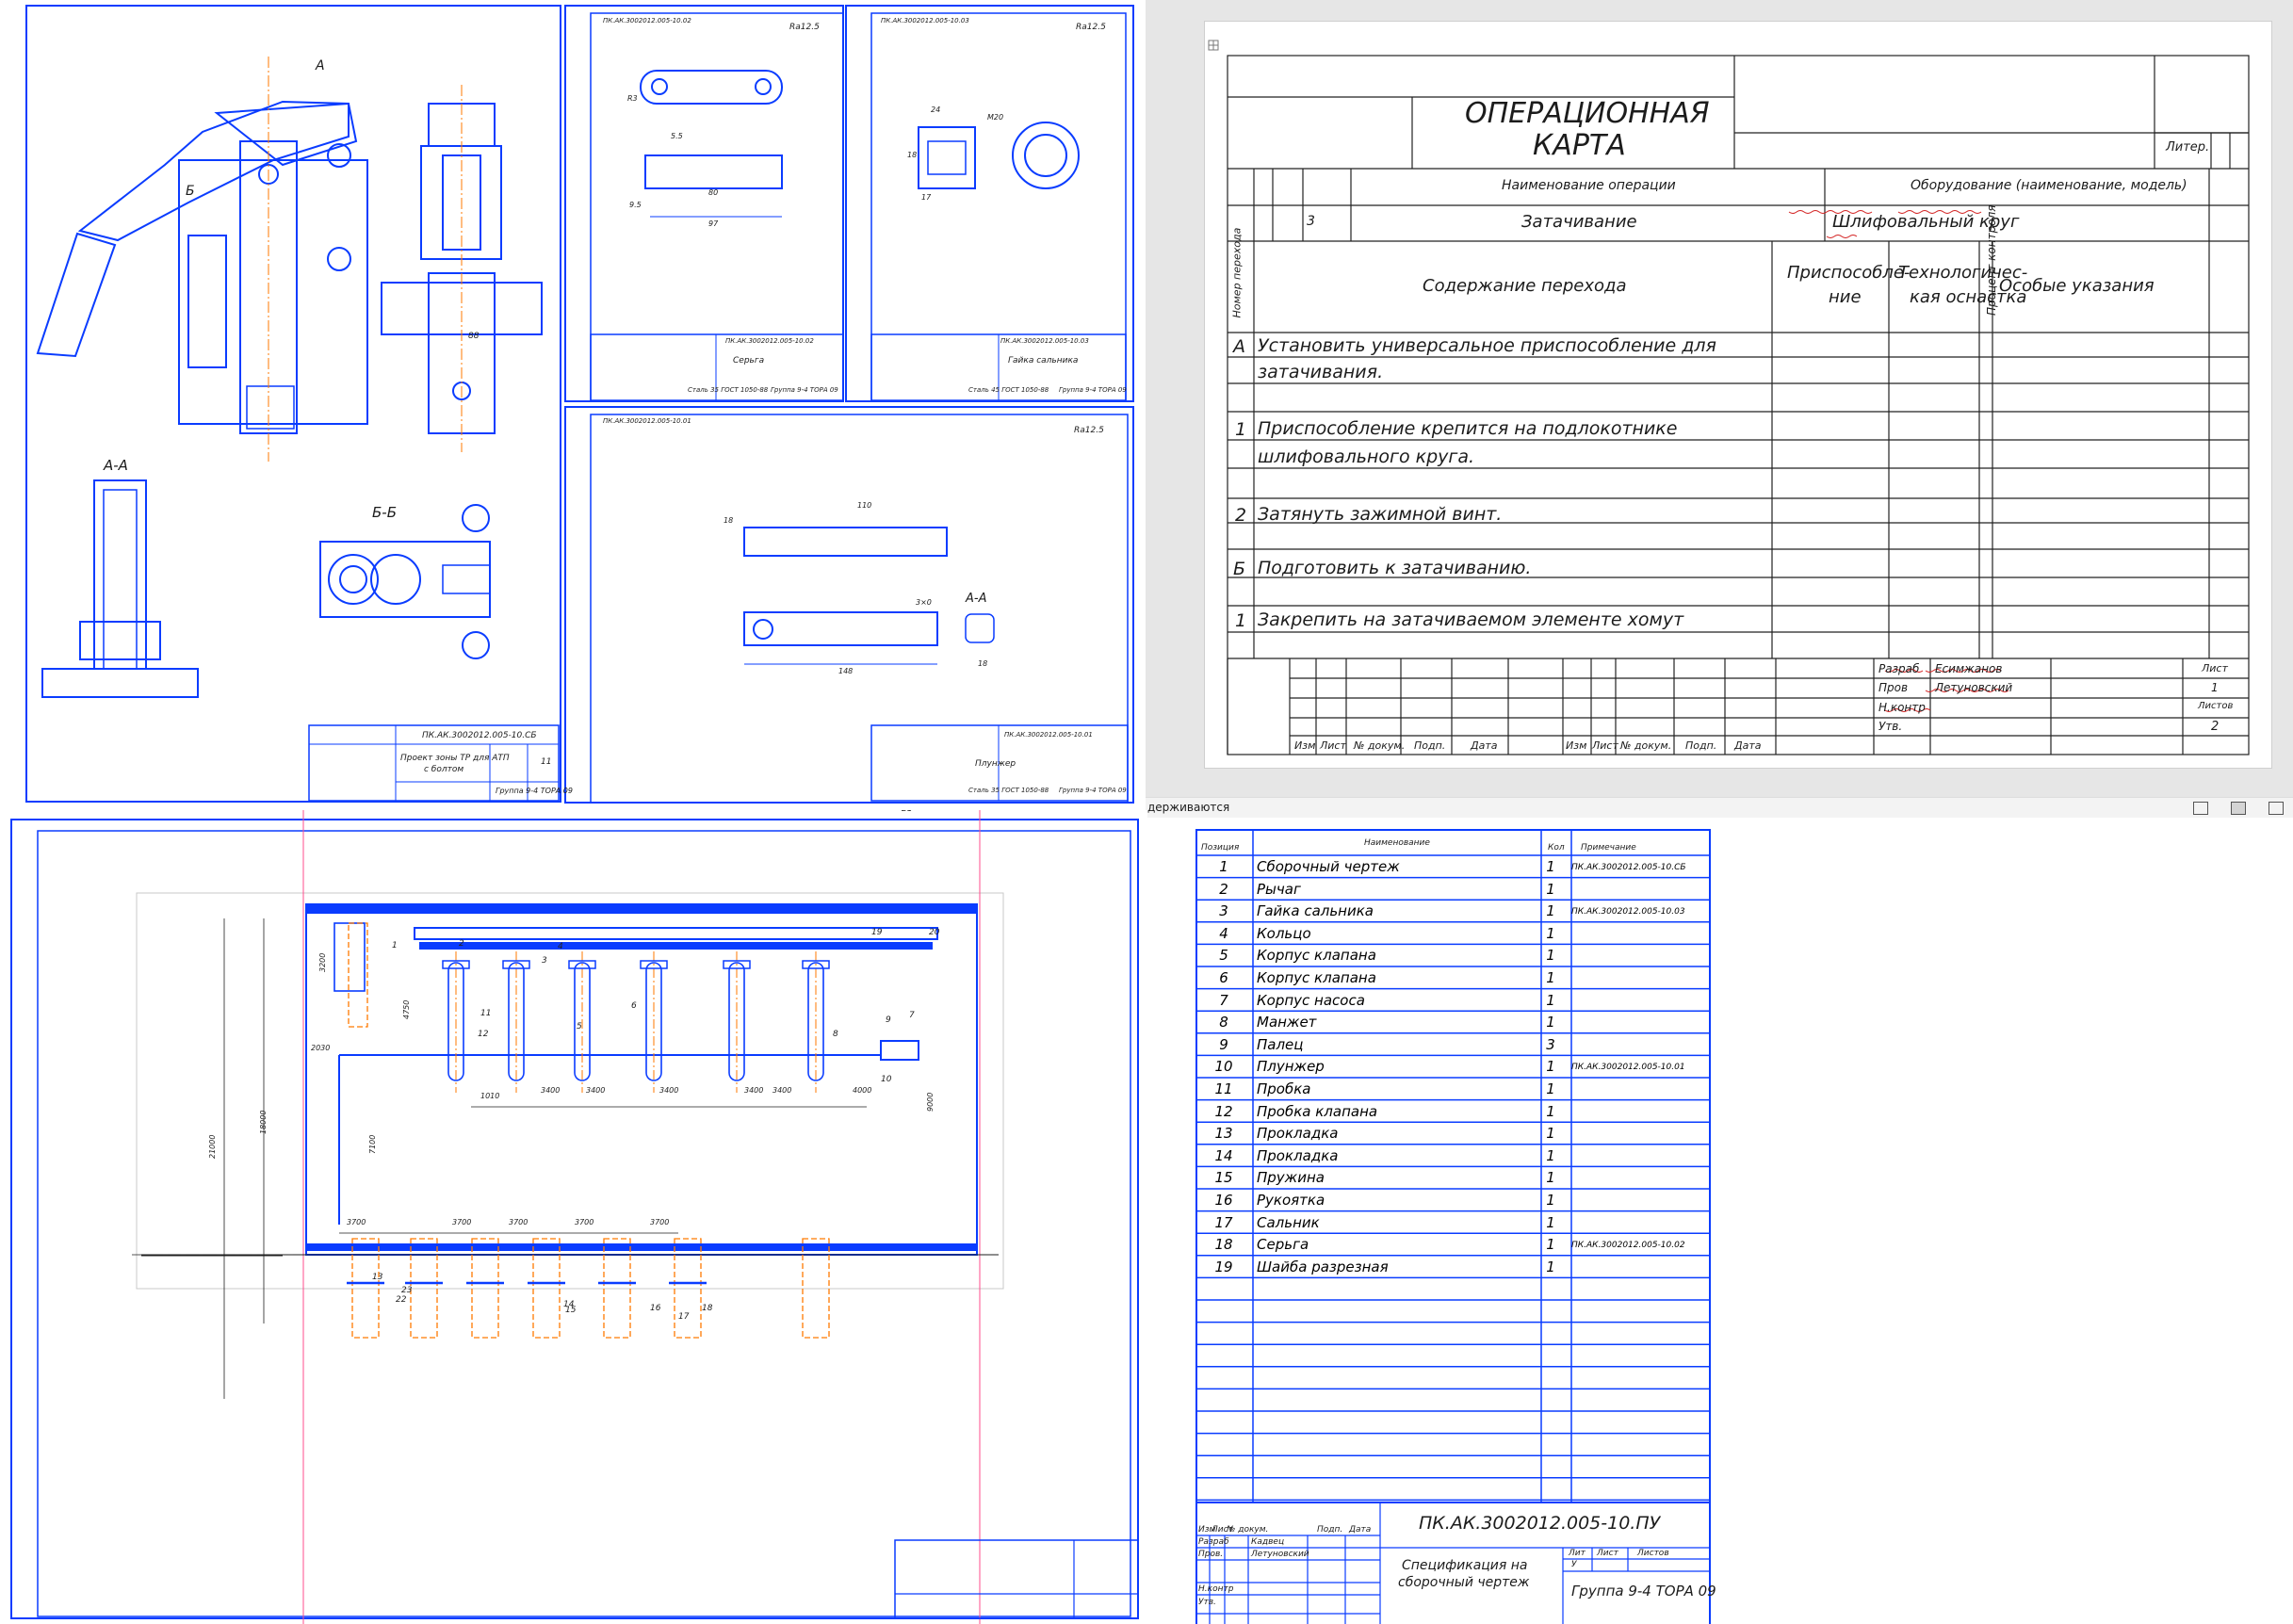 Image resolution: width=2293 pixels, height=1624 pixels. I want to click on spec-row-position: 19, so click(1223, 1266).